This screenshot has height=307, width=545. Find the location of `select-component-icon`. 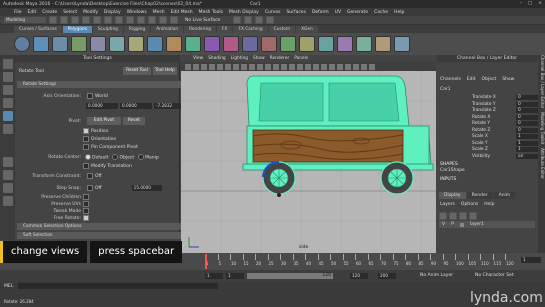

select-component-icon is located at coordinates (130, 20).